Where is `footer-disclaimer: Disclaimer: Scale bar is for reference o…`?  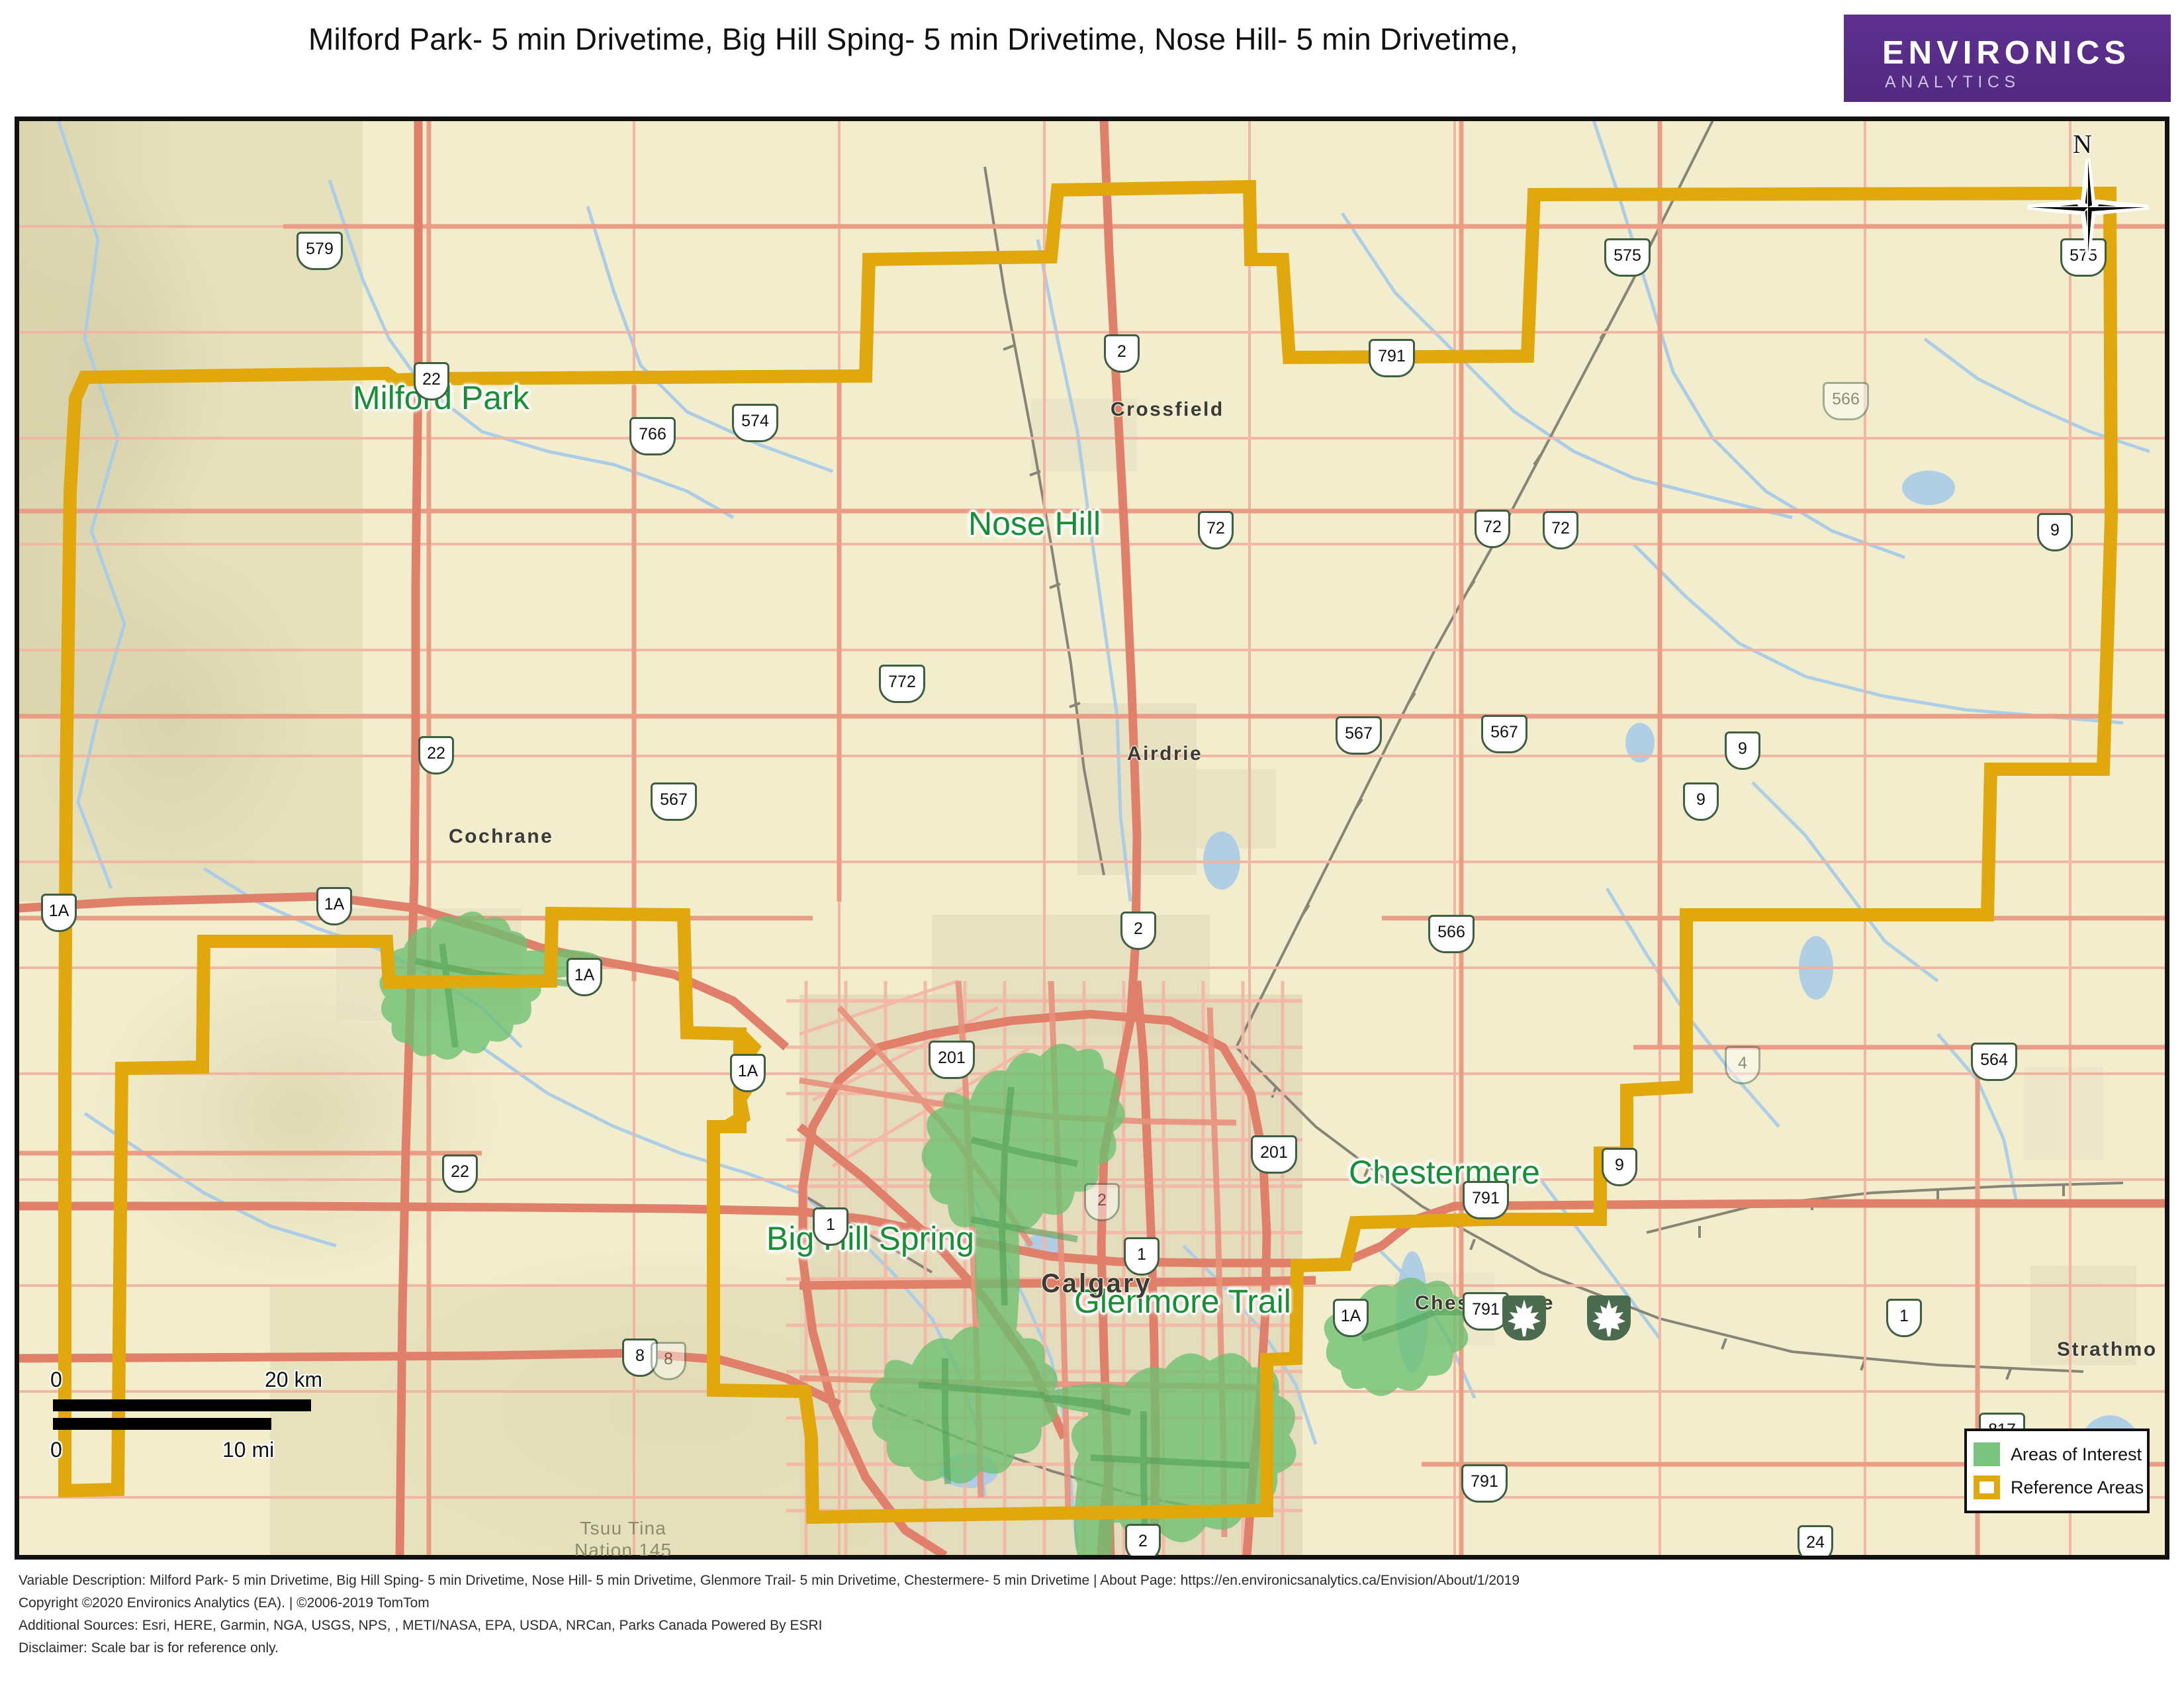
footer-disclaimer: Disclaimer: Scale bar is for reference o… is located at coordinates (149, 1648).